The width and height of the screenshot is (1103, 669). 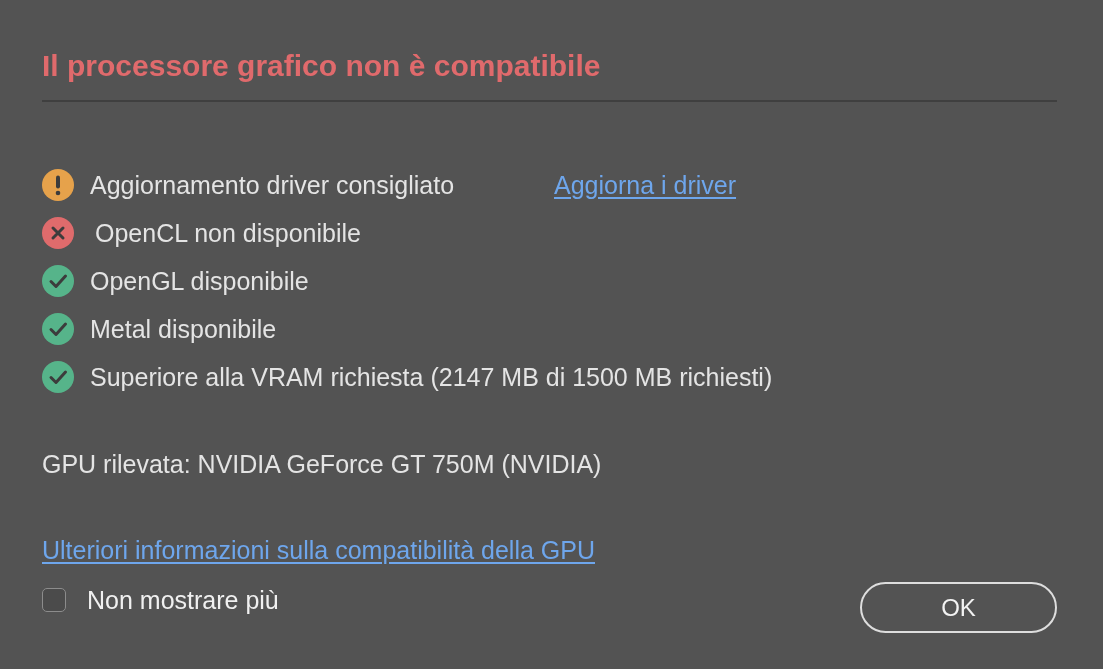 I want to click on status-text: OpenCL non disponibile, so click(x=228, y=233).